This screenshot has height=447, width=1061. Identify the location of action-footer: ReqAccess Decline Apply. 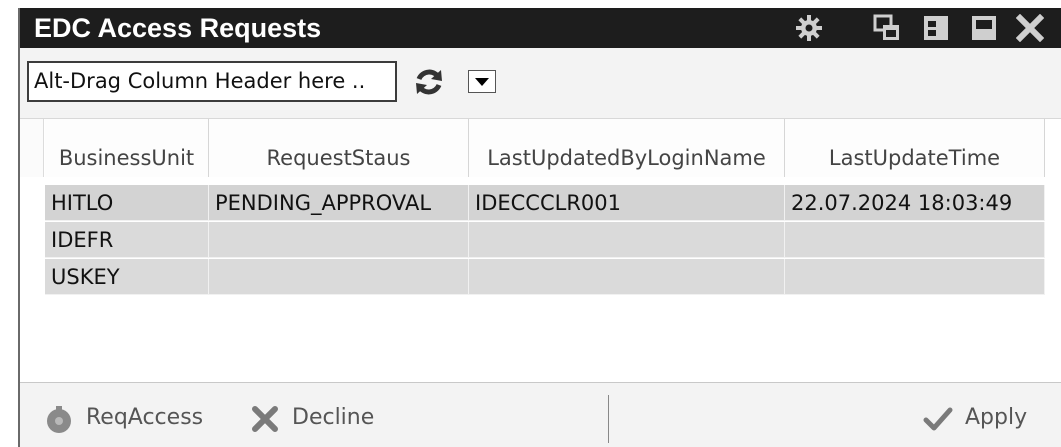
(540, 414).